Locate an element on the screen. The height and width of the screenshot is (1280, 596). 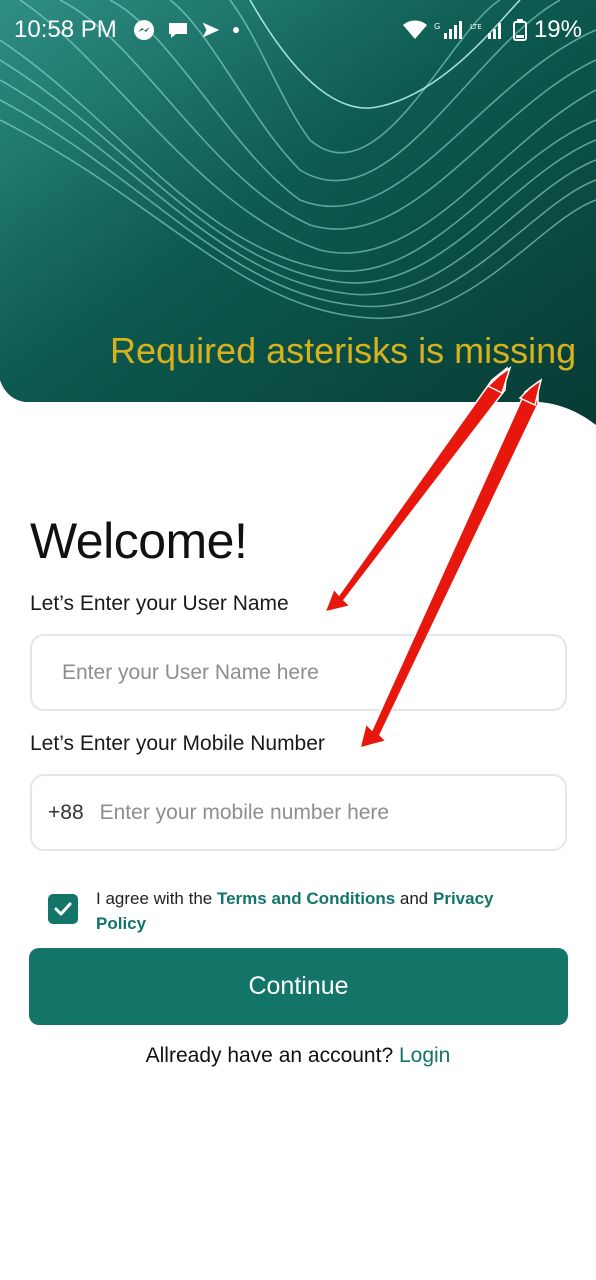
page-title: Welcome! is located at coordinates (139, 541).